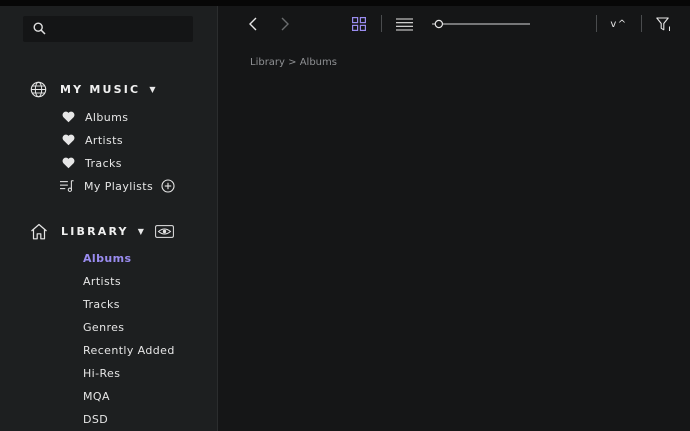  I want to click on library-item-genres: Genres, so click(103, 328).